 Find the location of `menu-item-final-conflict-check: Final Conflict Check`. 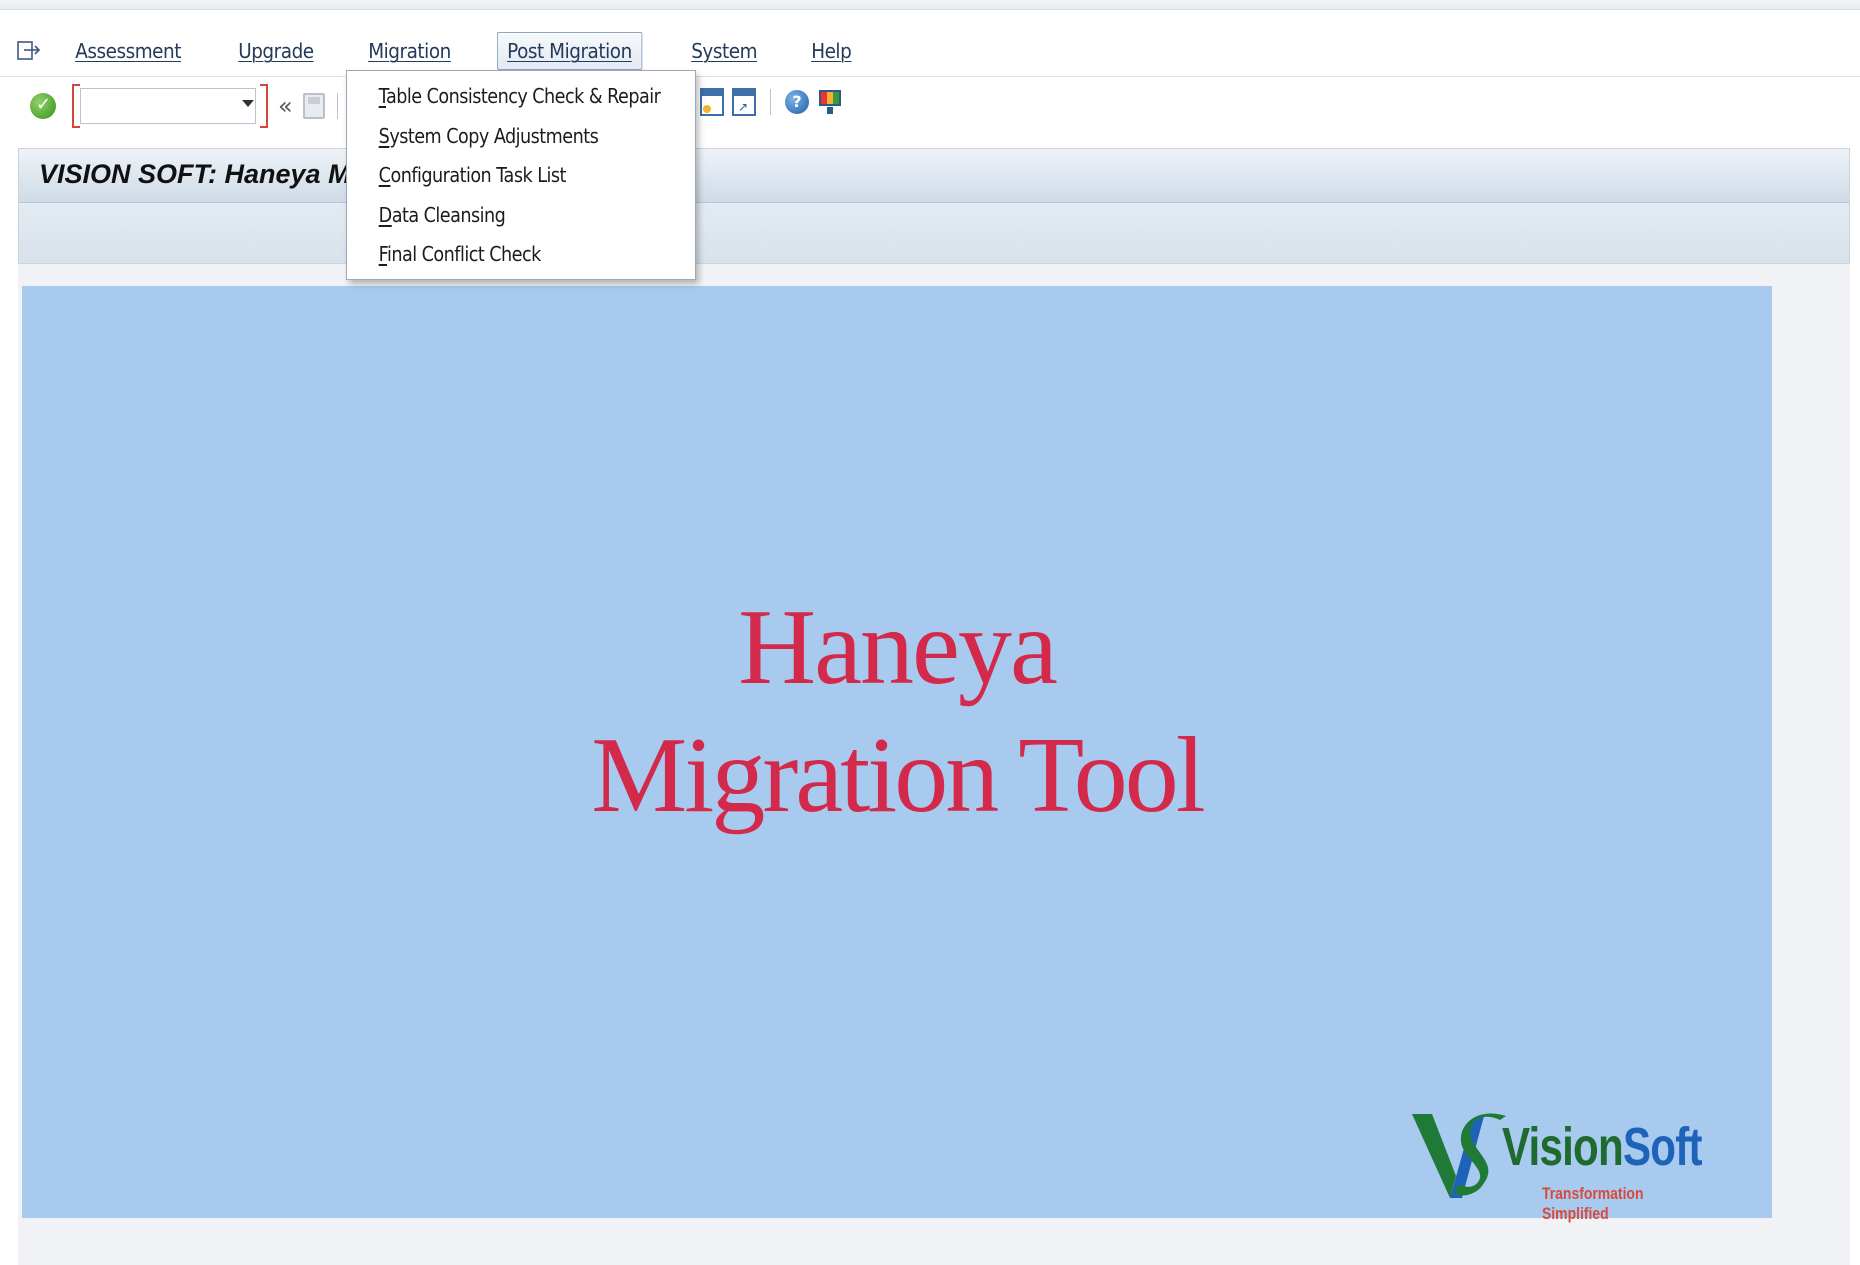

menu-item-final-conflict-check: Final Conflict Check is located at coordinates (500, 255).